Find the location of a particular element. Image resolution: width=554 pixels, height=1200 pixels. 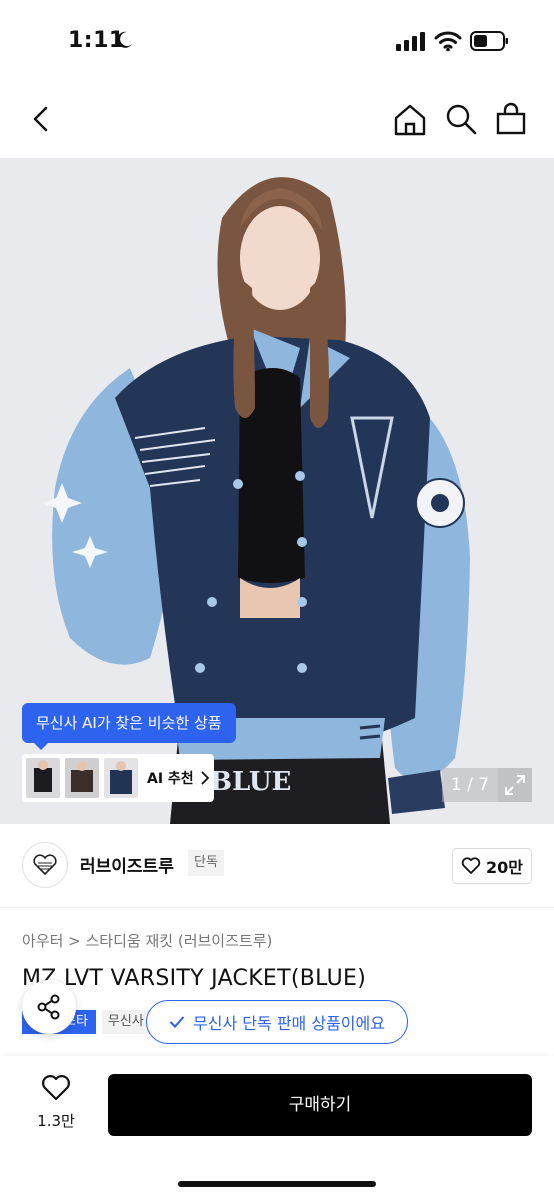

heart-logo-icon is located at coordinates (45, 865).